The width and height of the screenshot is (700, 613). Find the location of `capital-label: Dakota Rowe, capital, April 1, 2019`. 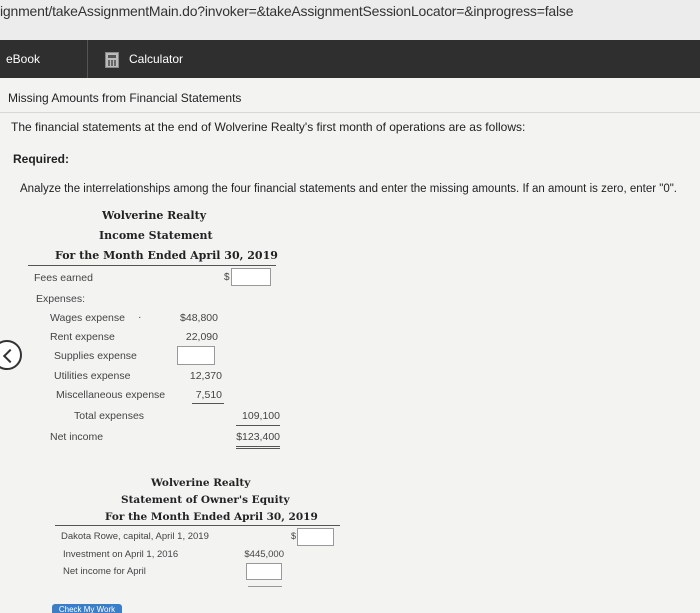

capital-label: Dakota Rowe, capital, April 1, 2019 is located at coordinates (135, 536).